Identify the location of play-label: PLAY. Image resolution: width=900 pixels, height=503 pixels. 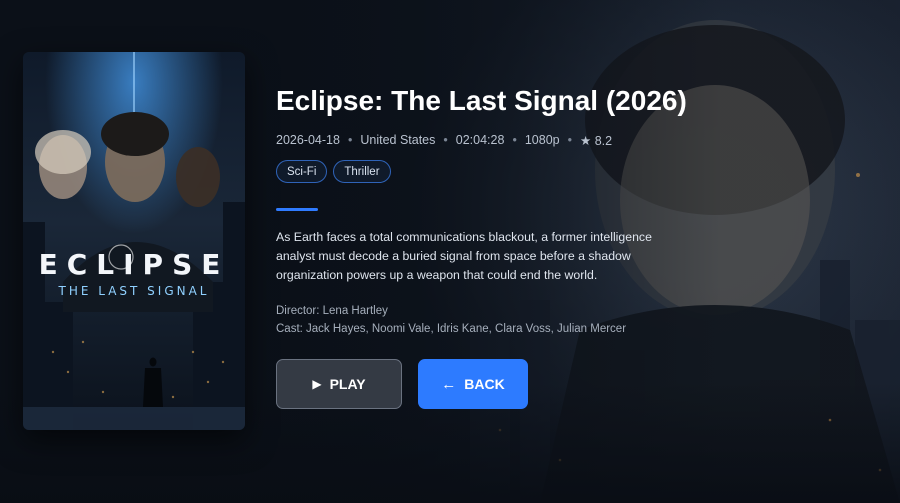
(347, 384).